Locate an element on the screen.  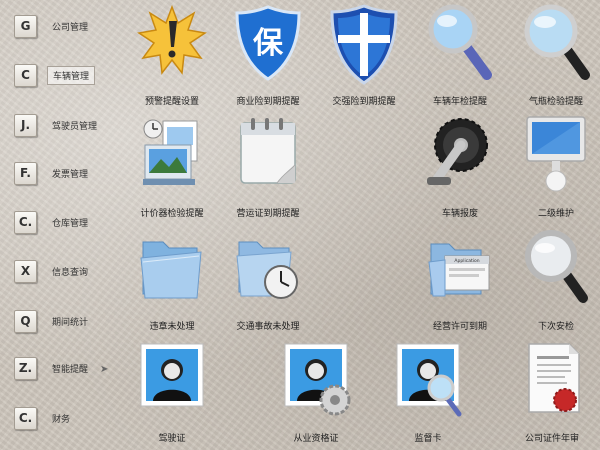
tile-commercial-insurance: 保 商业险到期提醒 is located at coordinates (268, 57).